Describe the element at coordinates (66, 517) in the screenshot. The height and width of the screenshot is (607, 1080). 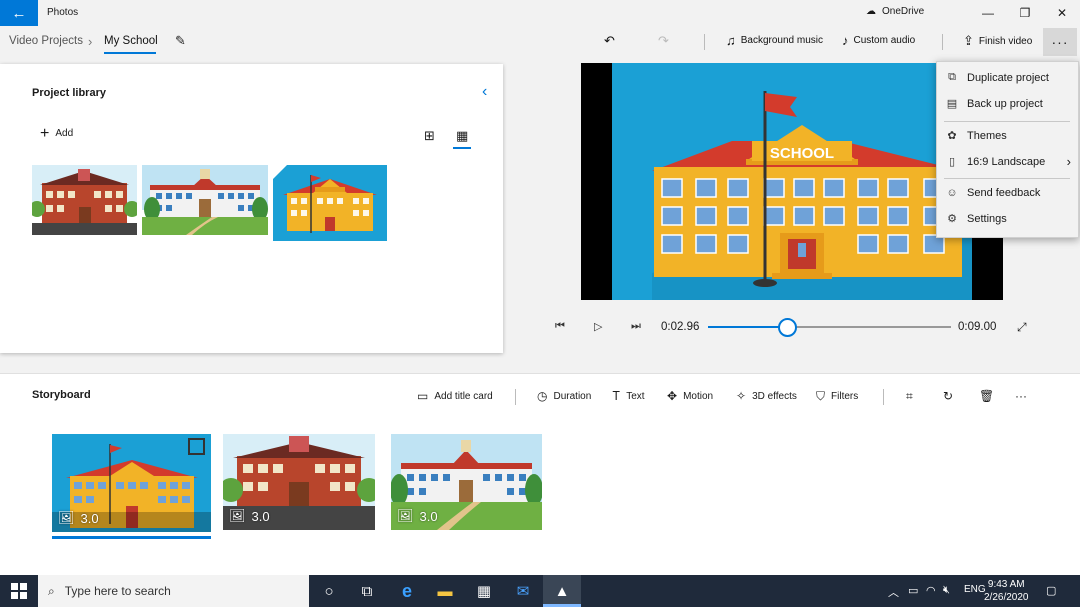
I see `image-icon: 🖼` at that location.